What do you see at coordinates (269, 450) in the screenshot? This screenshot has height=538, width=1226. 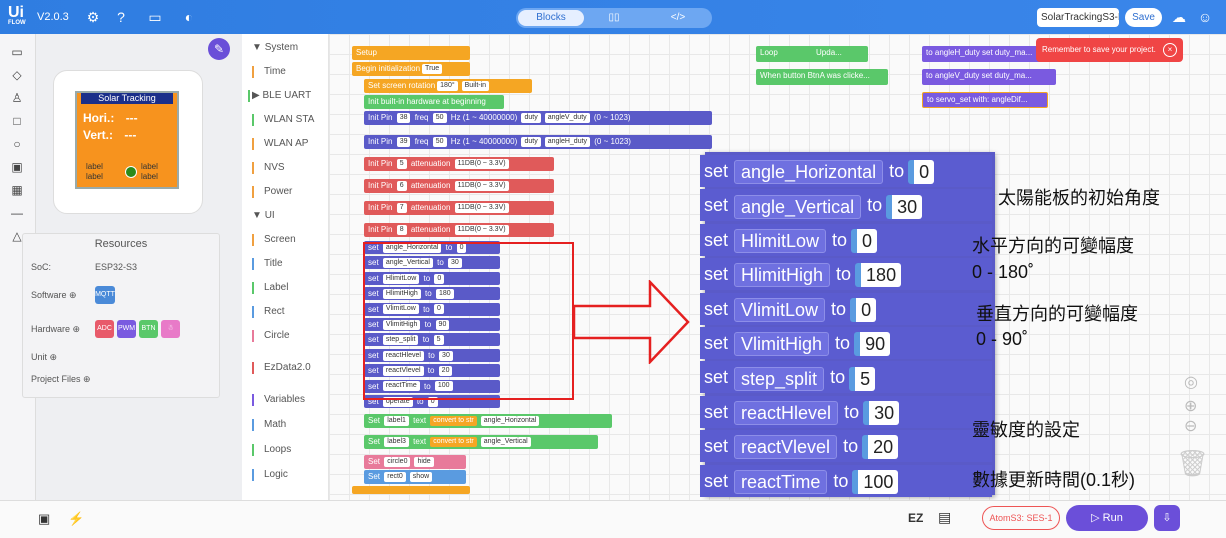 I see `category-loops: Loops` at bounding box center [269, 450].